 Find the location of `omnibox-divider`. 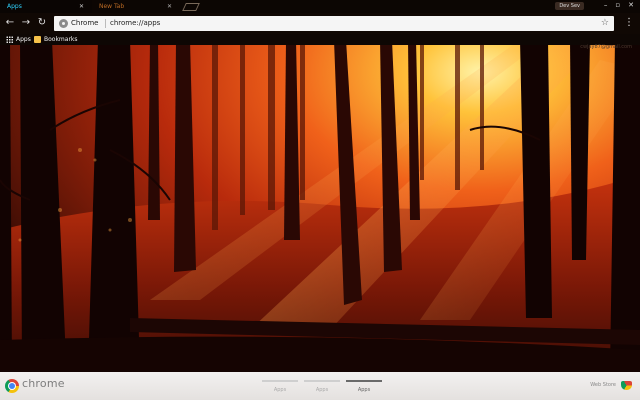

omnibox-divider is located at coordinates (105, 23).